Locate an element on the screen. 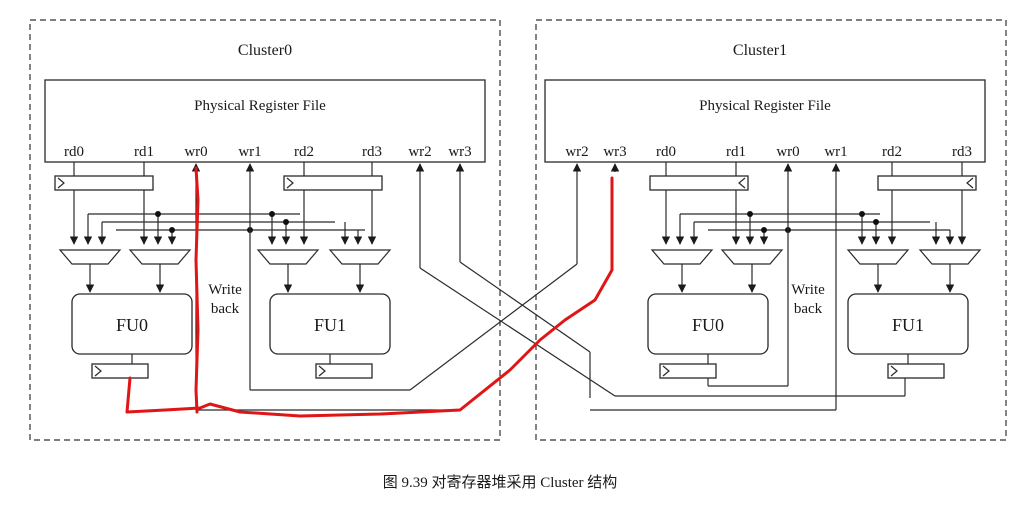 This screenshot has width=1024, height=515. cluster-1-title: Cluster1 is located at coordinates (760, 50).